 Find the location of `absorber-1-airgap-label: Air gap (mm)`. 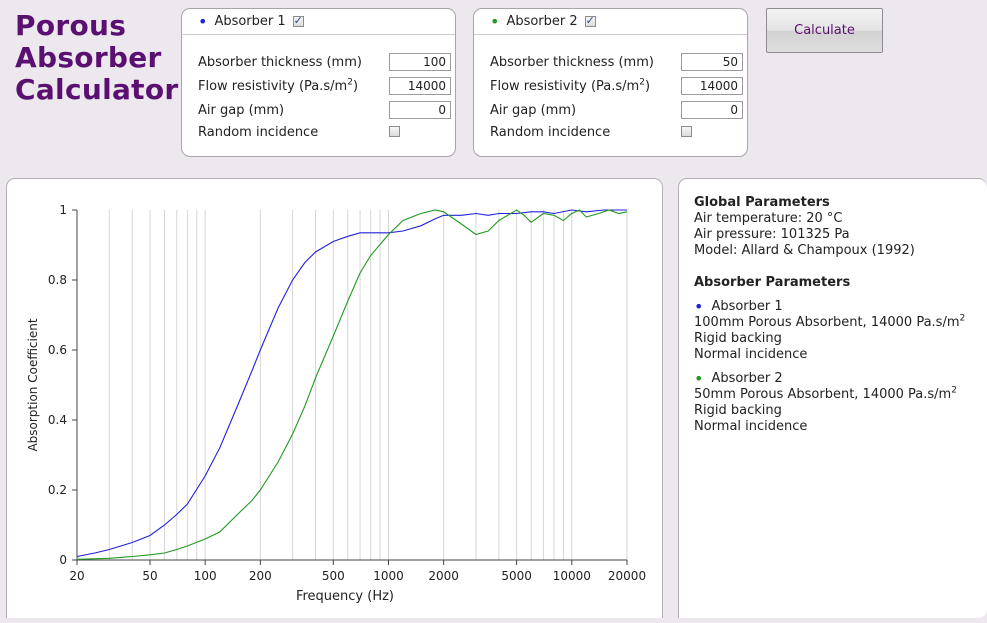

absorber-1-airgap-label: Air gap (mm) is located at coordinates (241, 110).